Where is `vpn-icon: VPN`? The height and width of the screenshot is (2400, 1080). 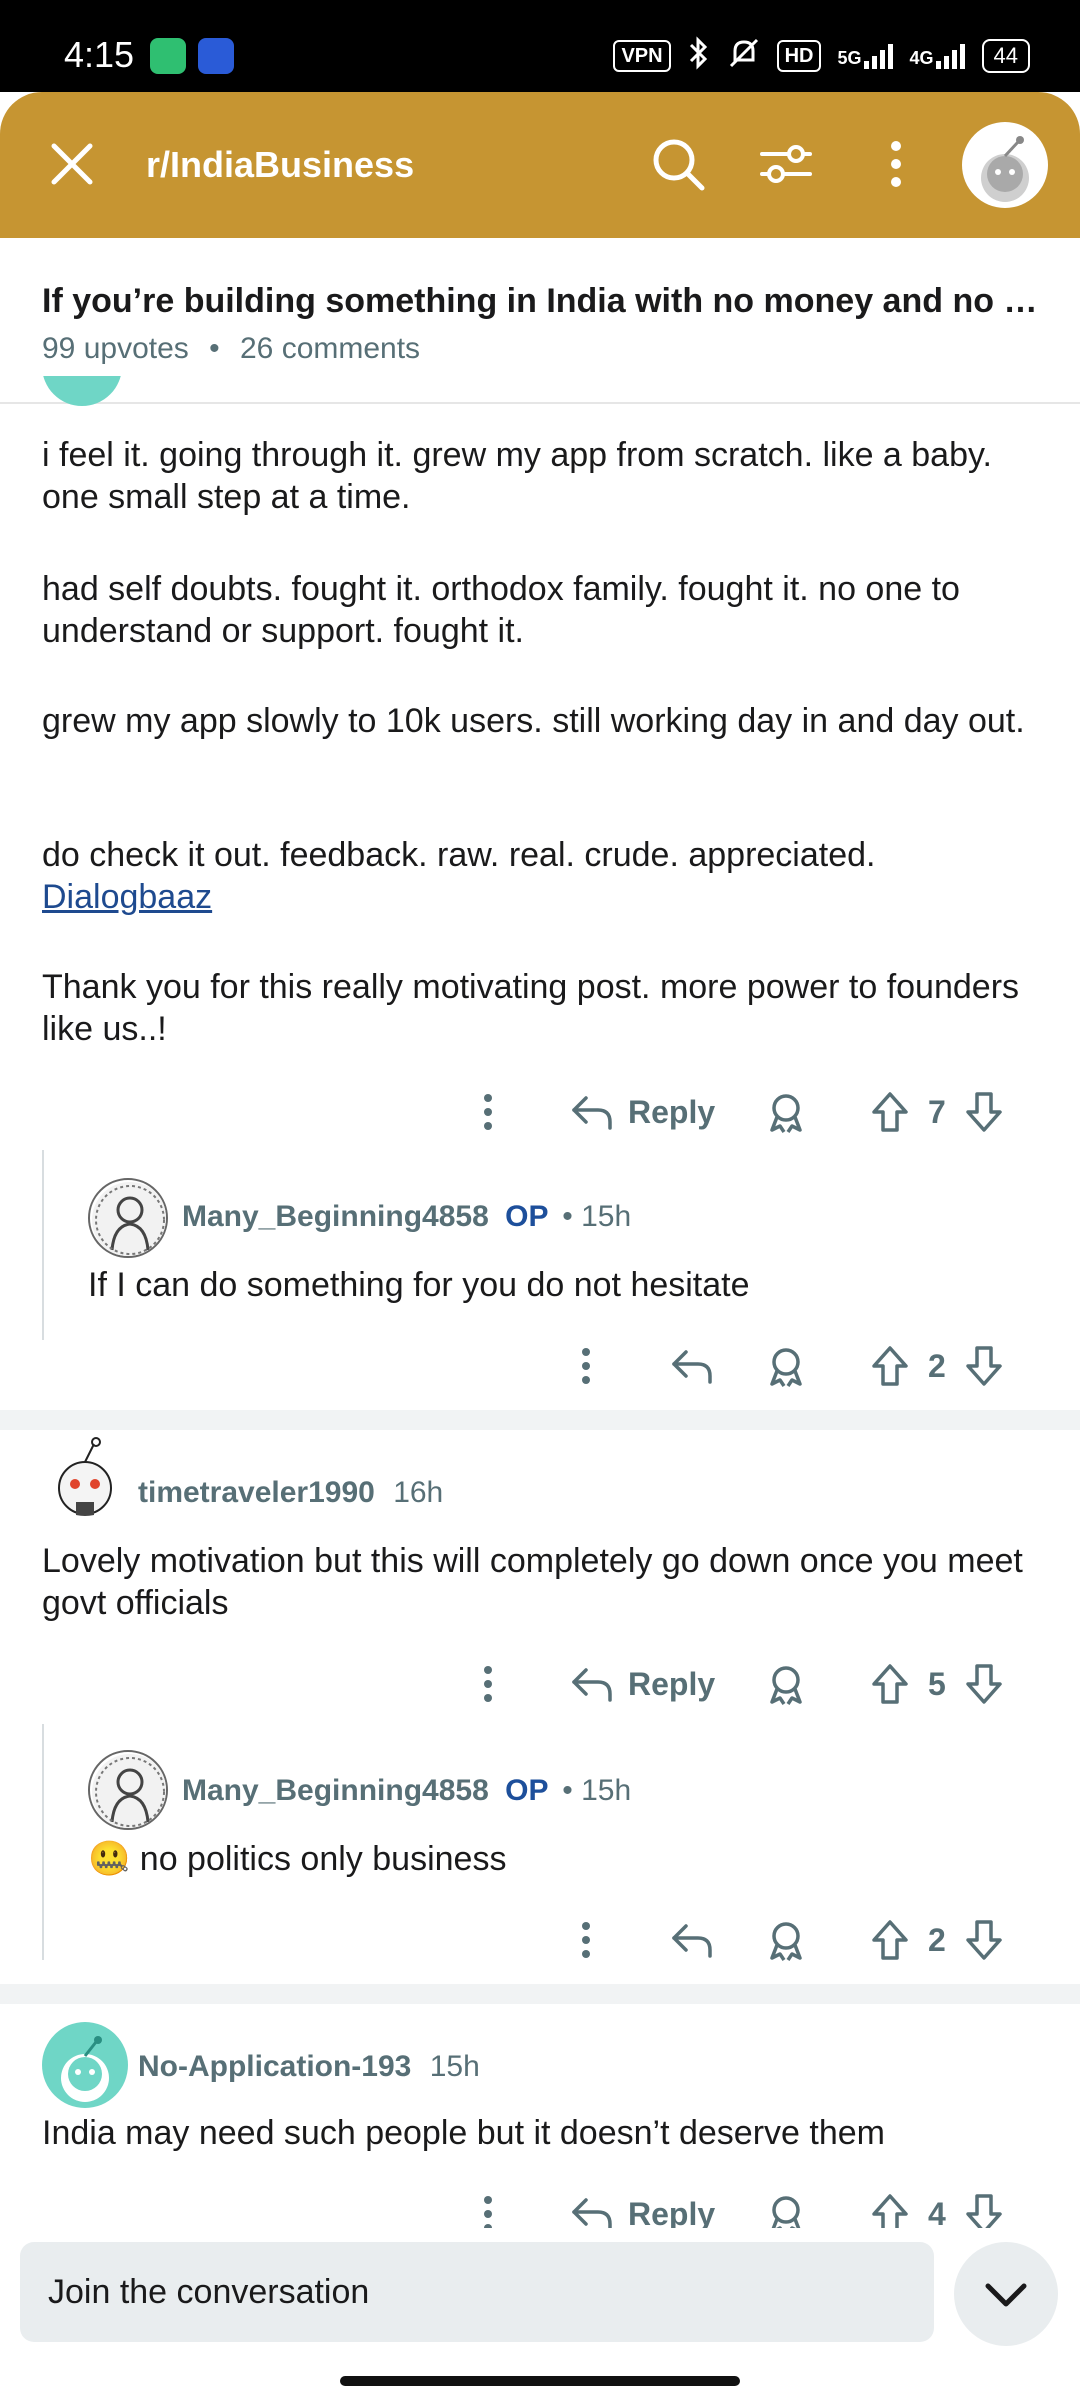
vpn-icon: VPN is located at coordinates (642, 56).